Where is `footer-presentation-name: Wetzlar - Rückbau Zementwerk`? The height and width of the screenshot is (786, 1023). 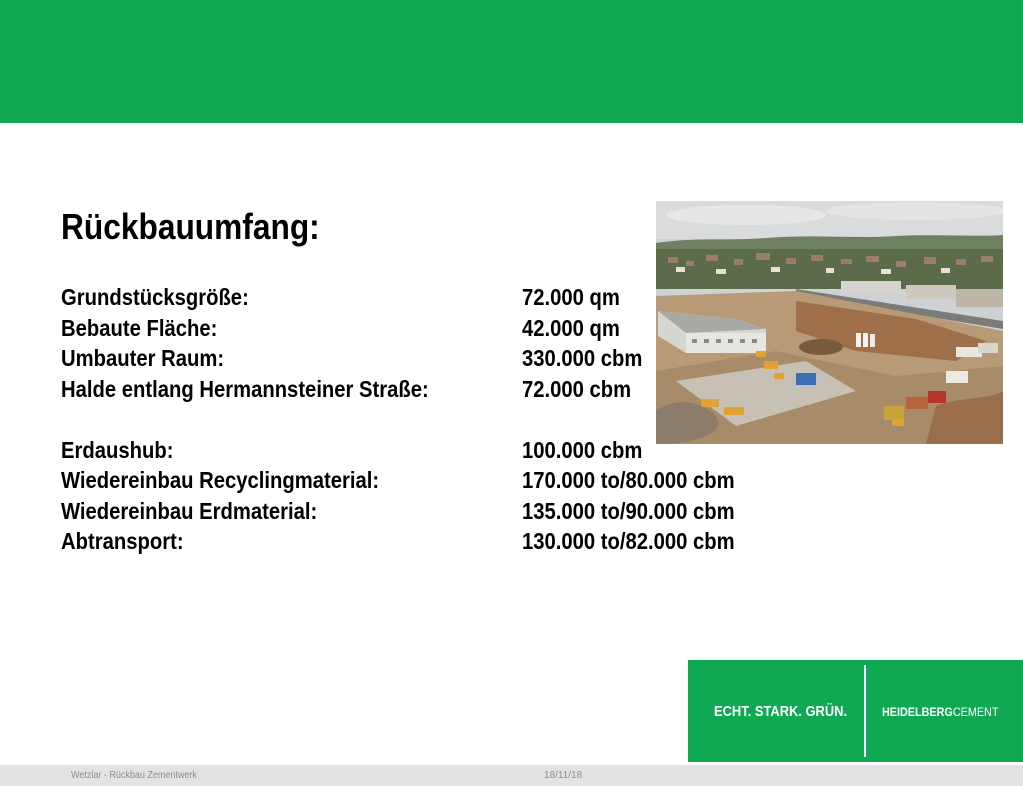 footer-presentation-name: Wetzlar - Rückbau Zementwerk is located at coordinates (134, 775).